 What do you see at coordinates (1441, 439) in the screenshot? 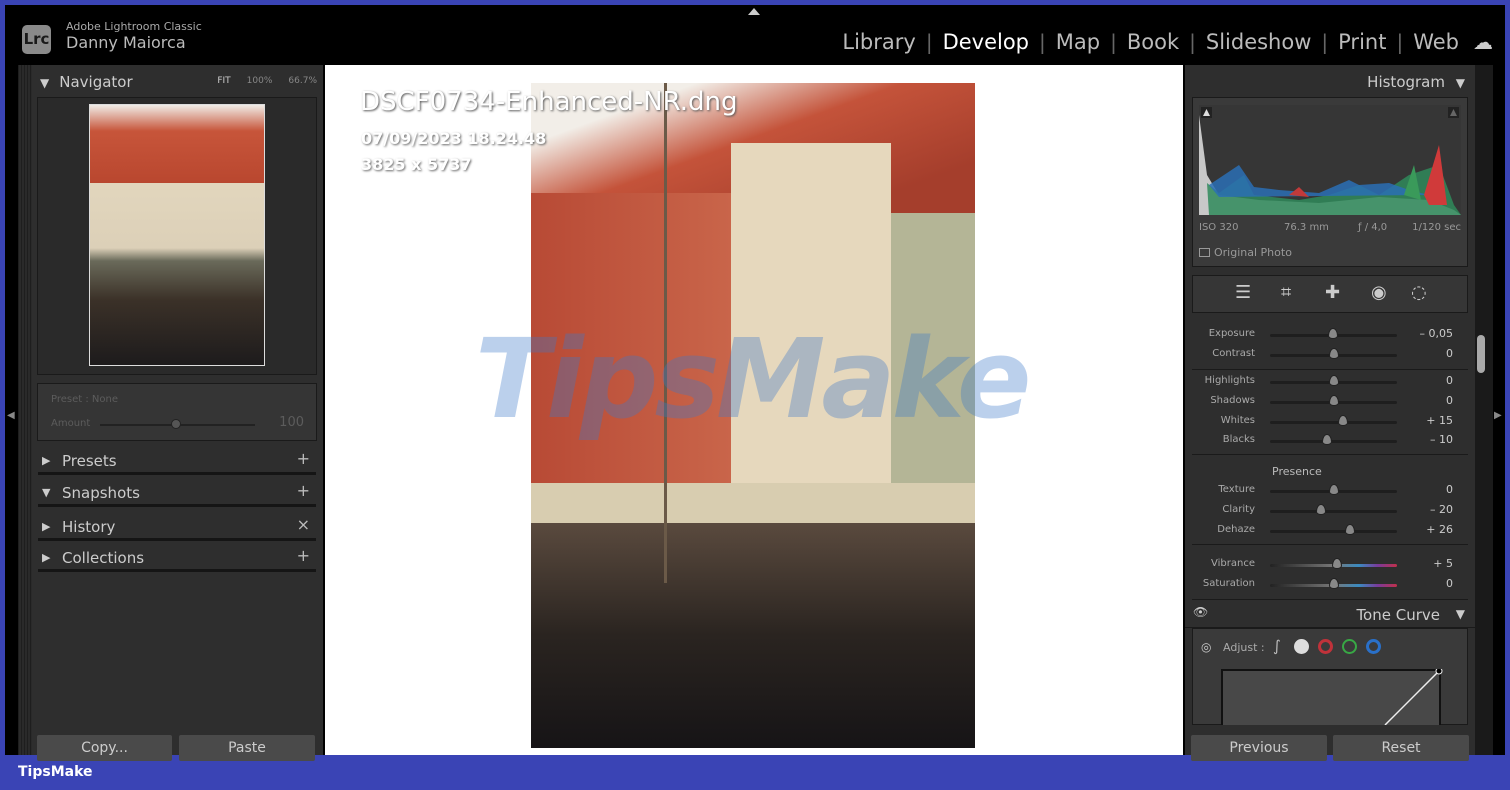
I see `slider-value: – 10` at bounding box center [1441, 439].